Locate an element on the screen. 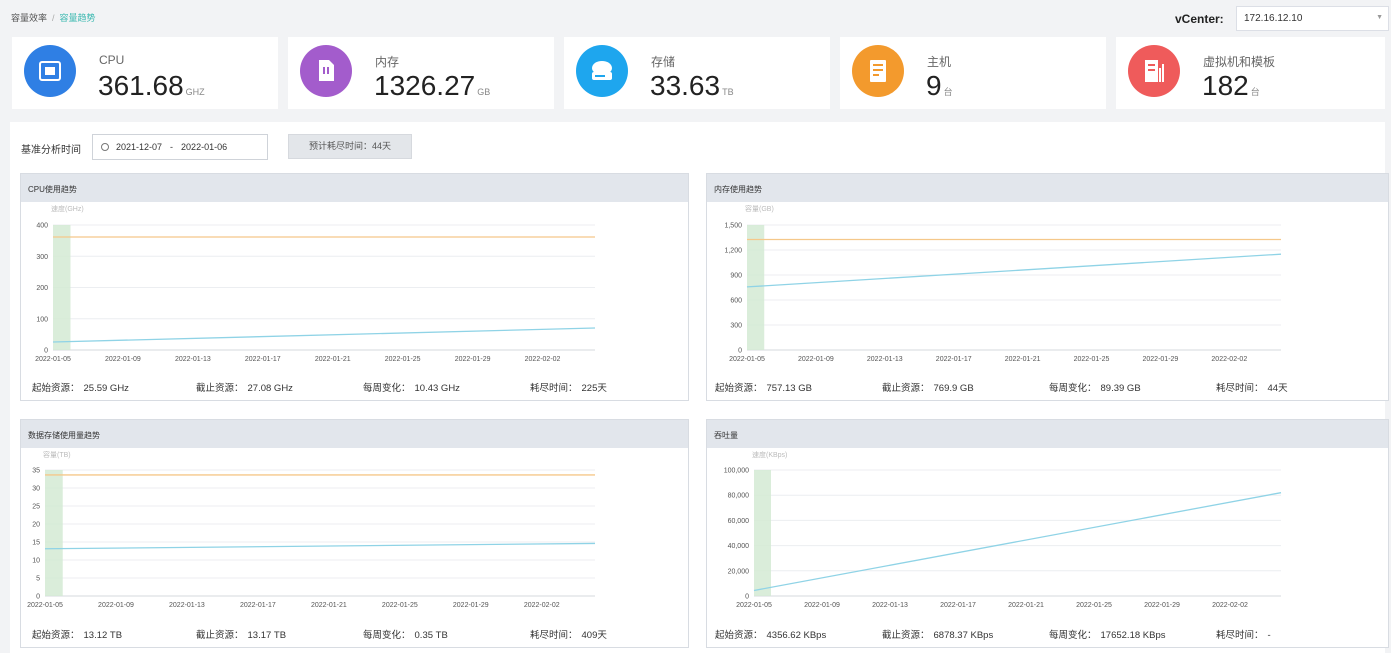 The image size is (1391, 653). cpu-icon is located at coordinates (50, 71).